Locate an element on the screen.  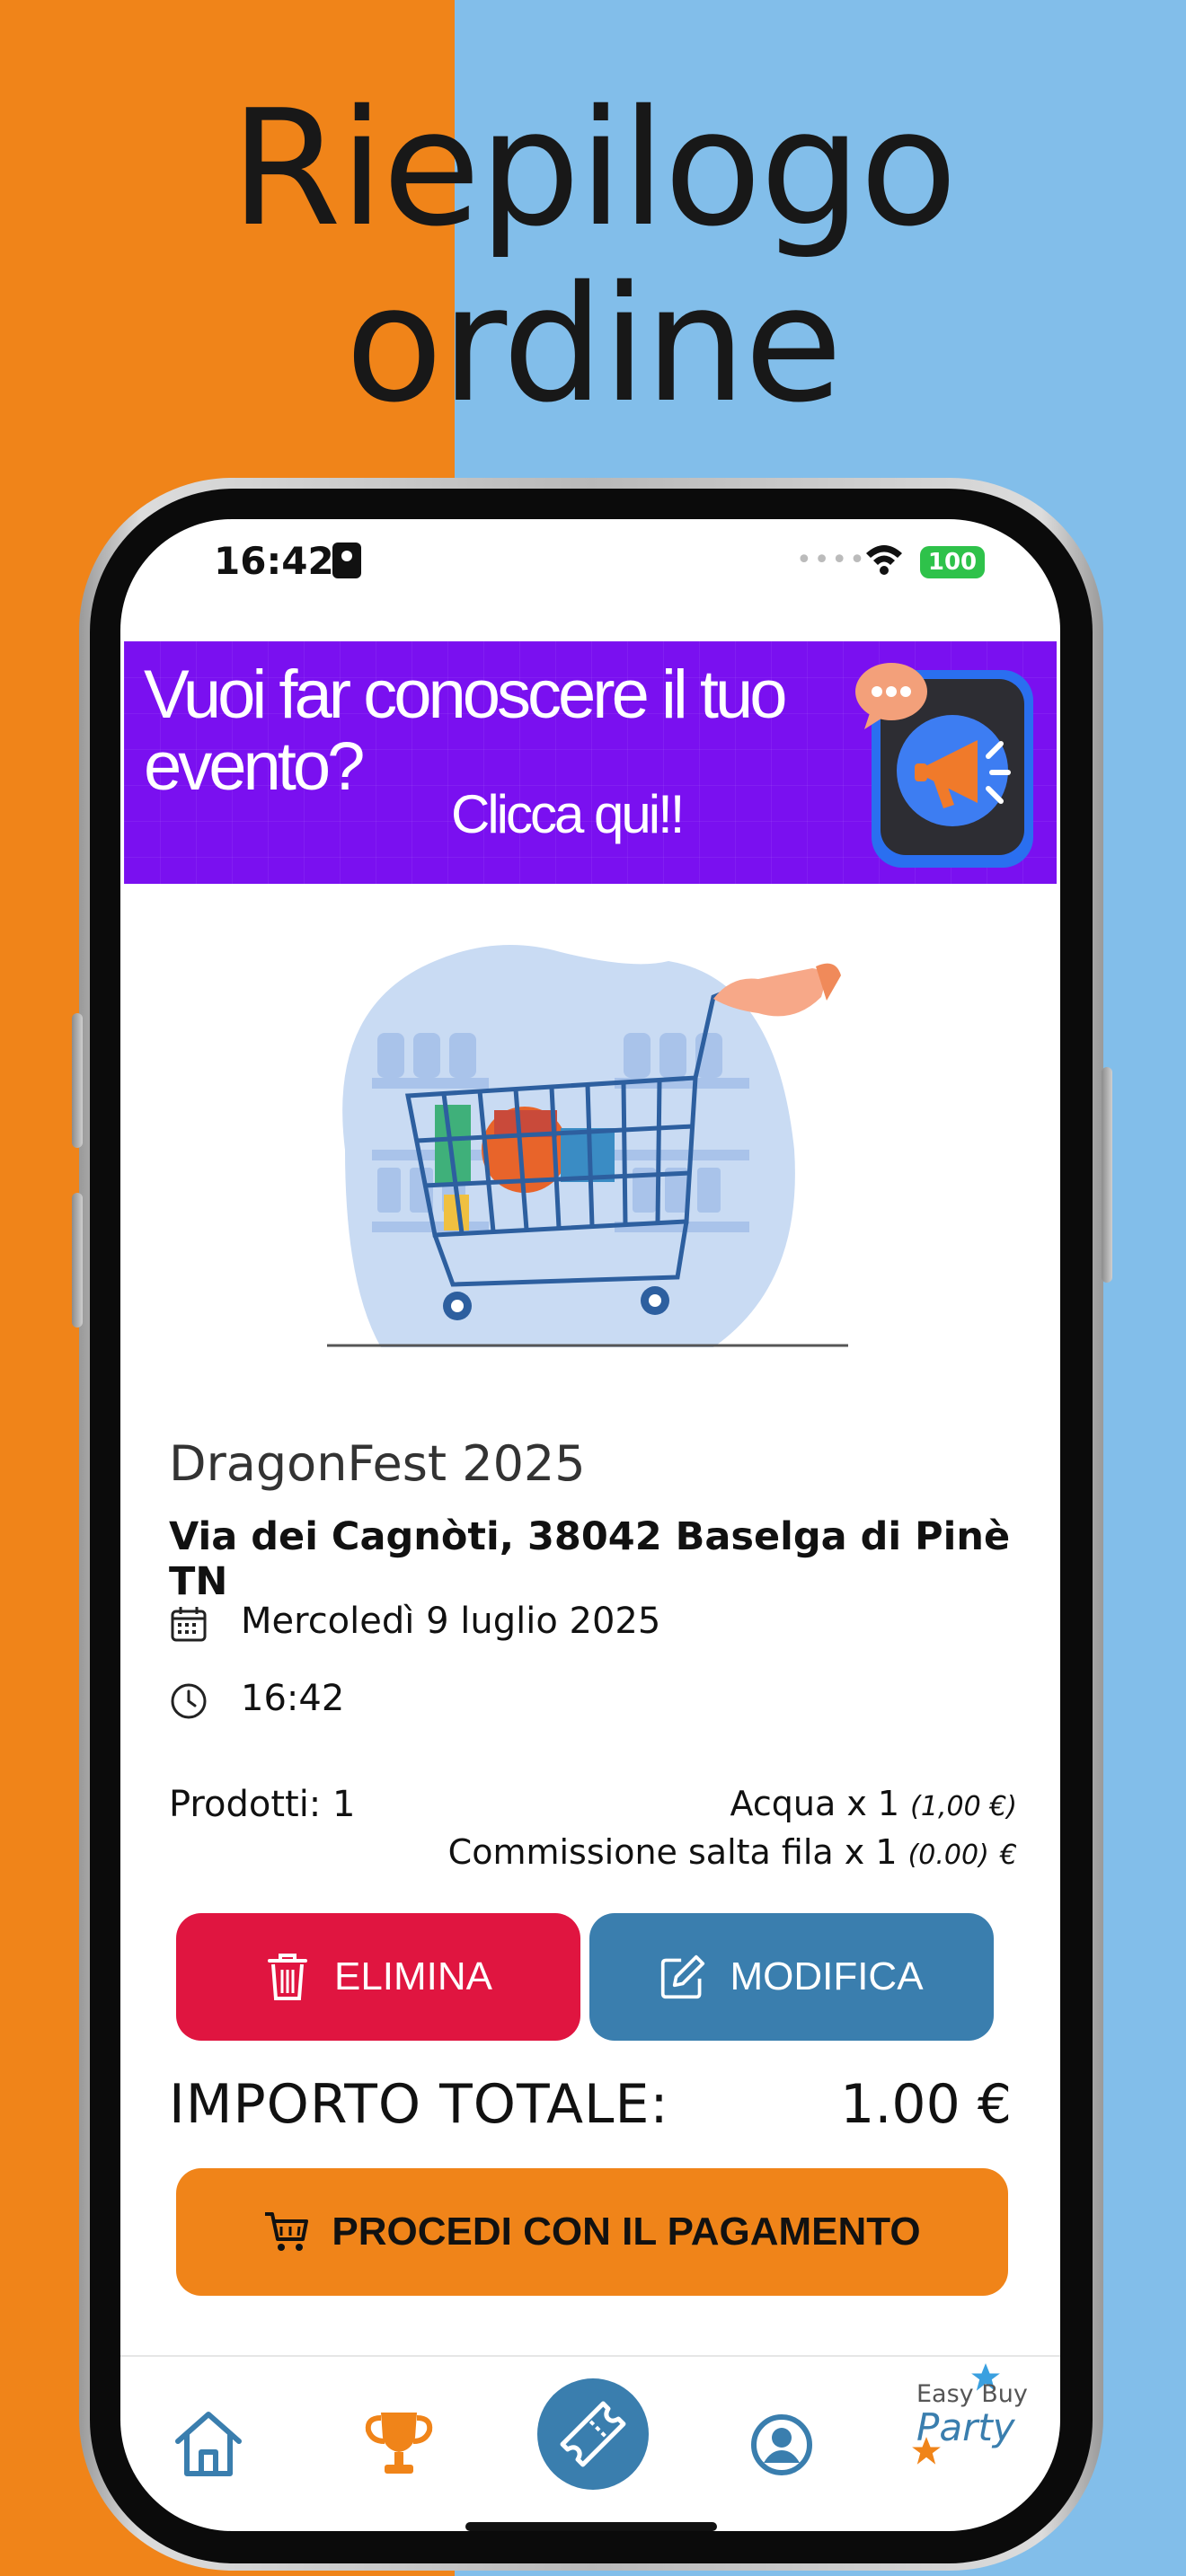
event-title: DragonFest 2025 is located at coordinates (377, 1463).